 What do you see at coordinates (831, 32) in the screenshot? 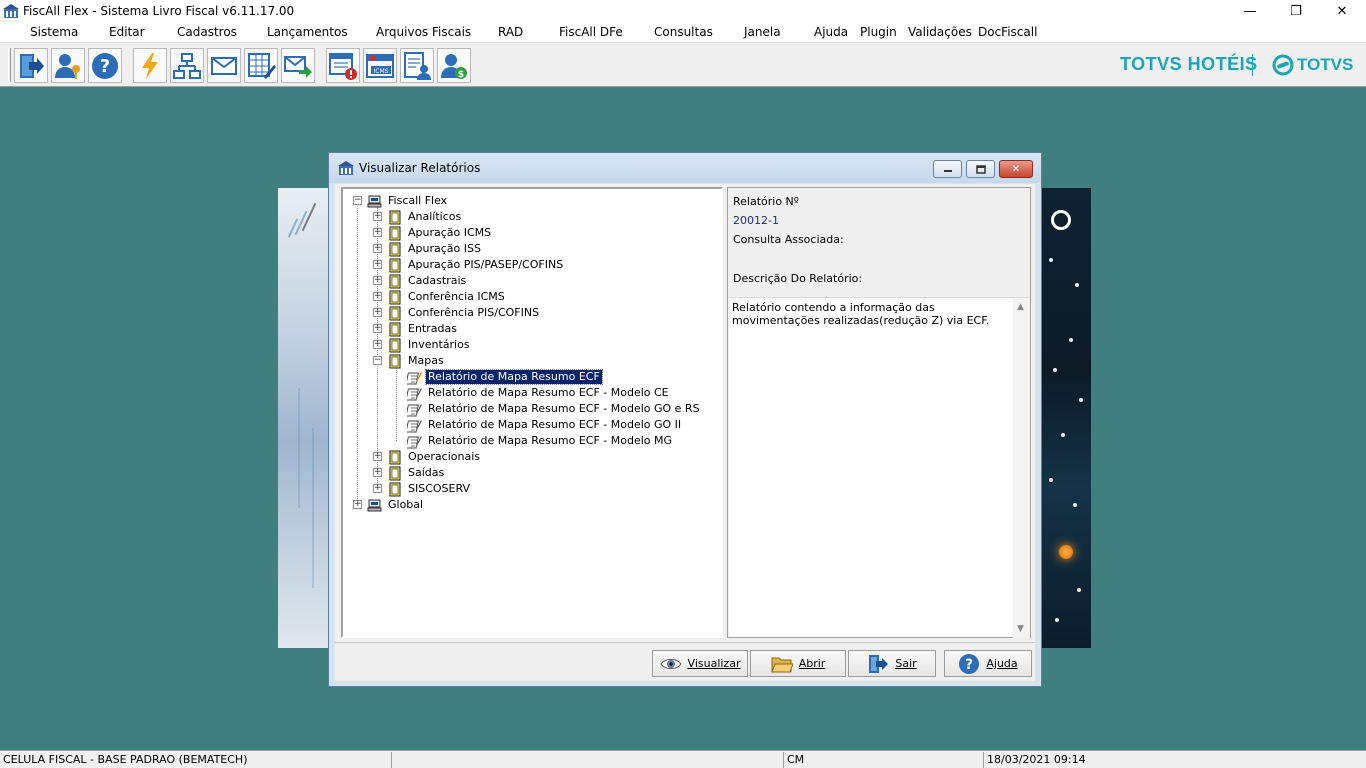
I see `menu-ajuda: Ajuda` at bounding box center [831, 32].